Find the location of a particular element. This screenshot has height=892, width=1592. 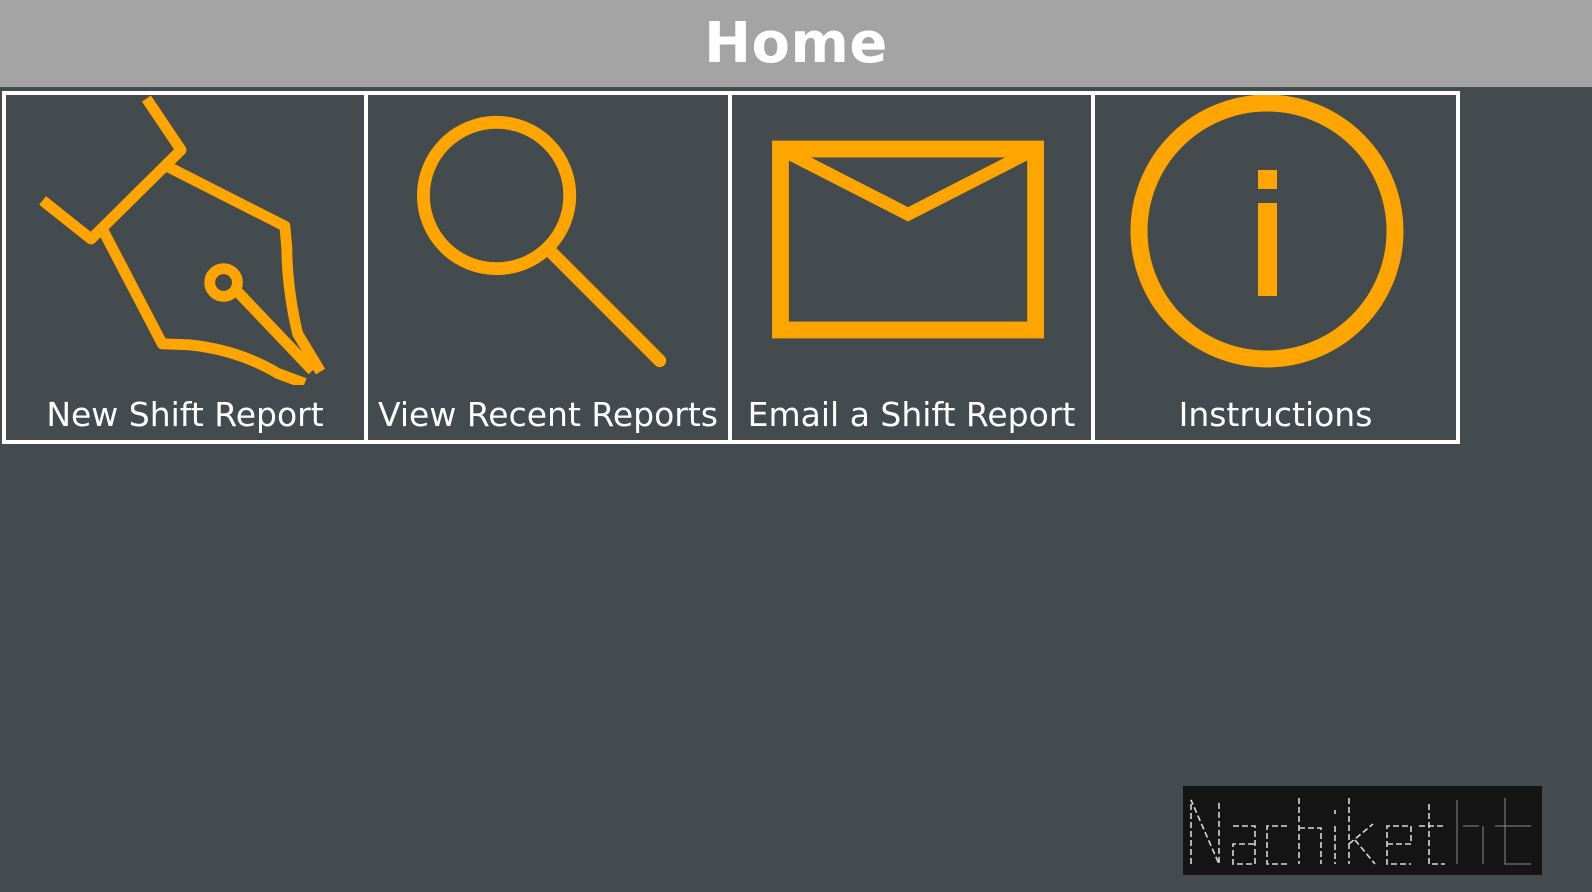

instructions-tile: Instructions is located at coordinates (1275, 267).